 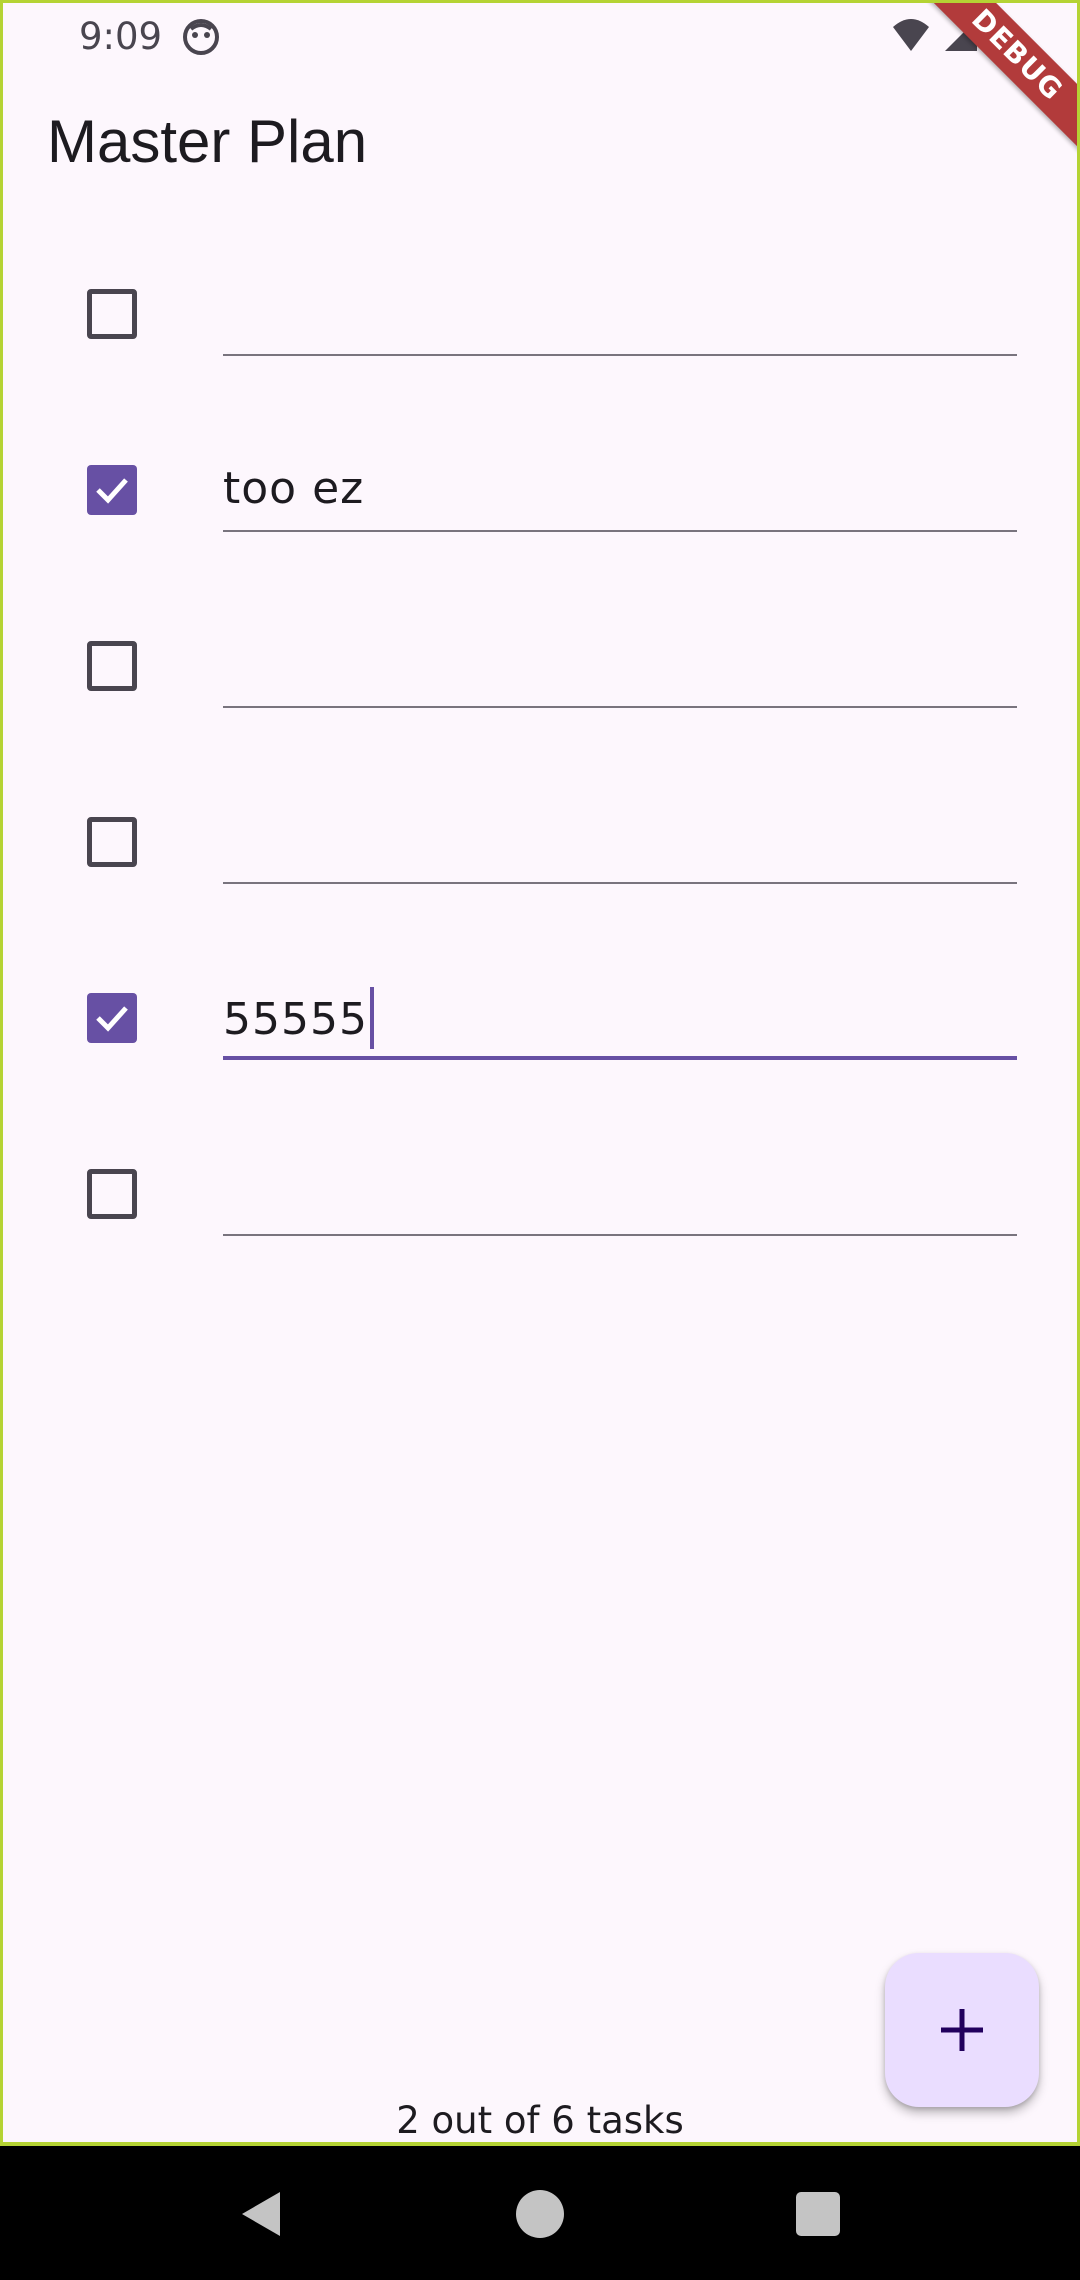 What do you see at coordinates (911, 37) in the screenshot?
I see `wifi-icon` at bounding box center [911, 37].